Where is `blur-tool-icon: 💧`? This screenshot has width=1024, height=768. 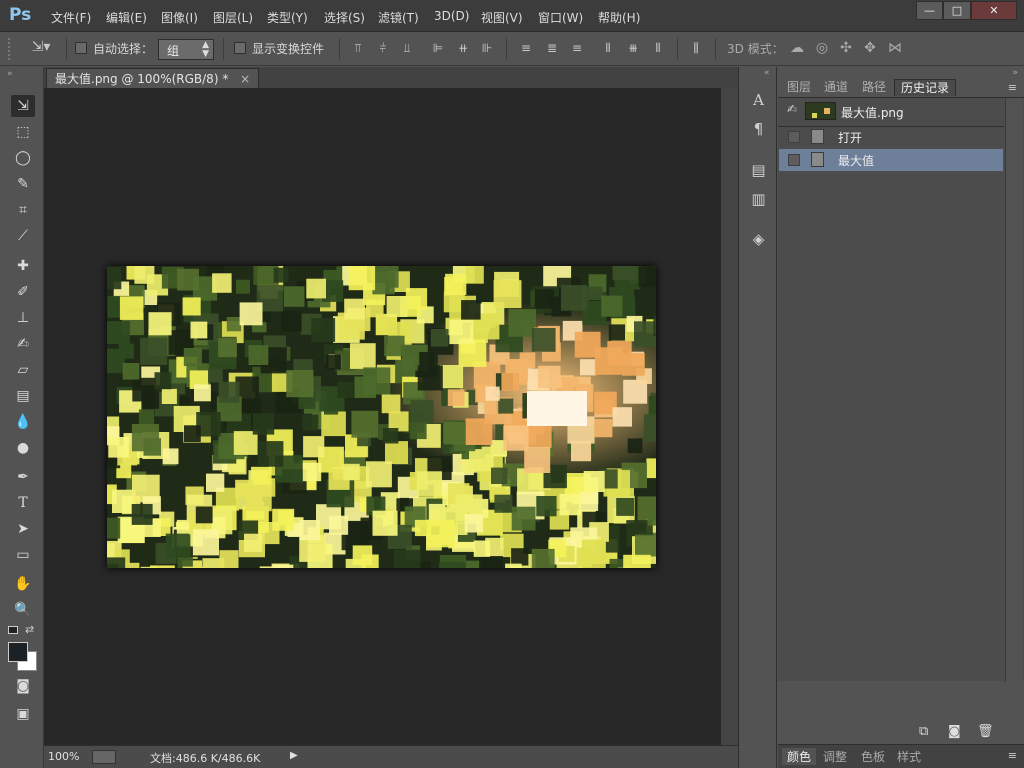
blur-tool-icon: 💧 is located at coordinates (23, 422).